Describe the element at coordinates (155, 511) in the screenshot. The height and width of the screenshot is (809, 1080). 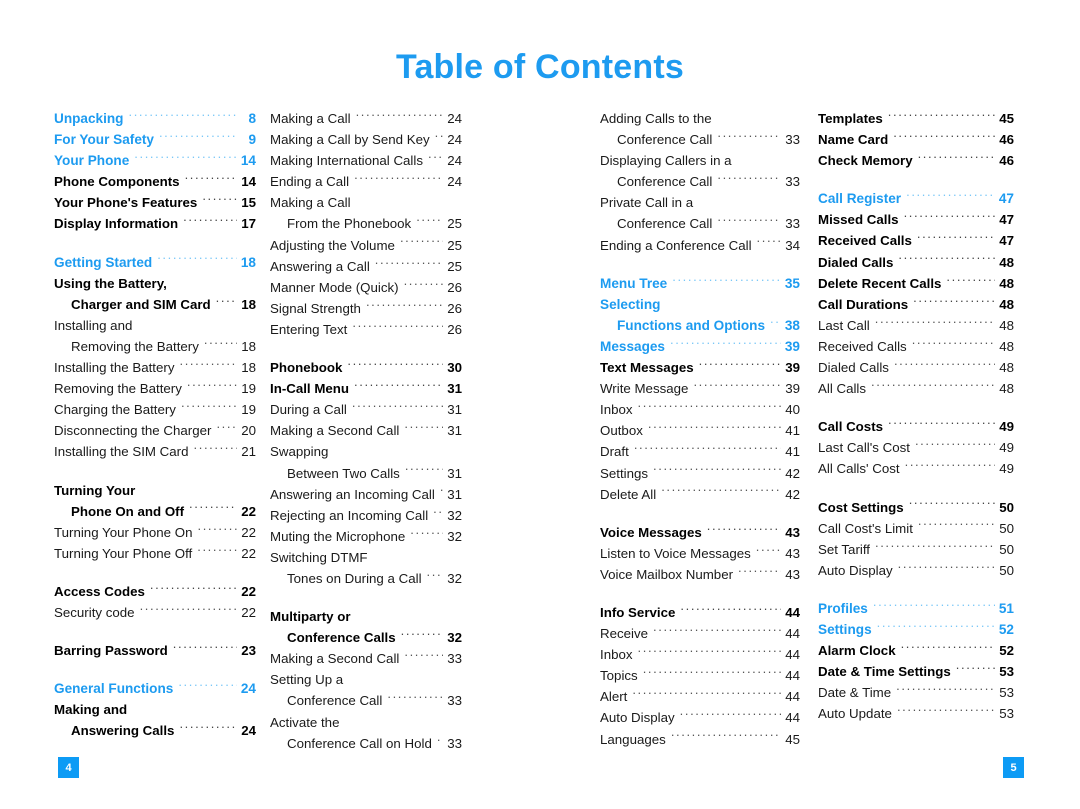
I see `toc-entry: Phone On and Off 22` at that location.